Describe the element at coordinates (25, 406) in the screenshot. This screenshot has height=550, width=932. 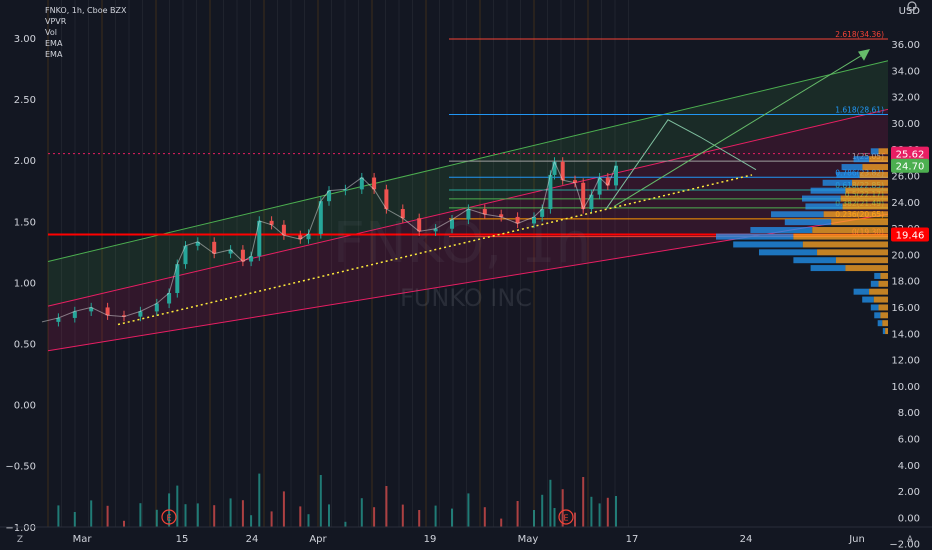
I see `left-axis-tick: 0.00` at that location.